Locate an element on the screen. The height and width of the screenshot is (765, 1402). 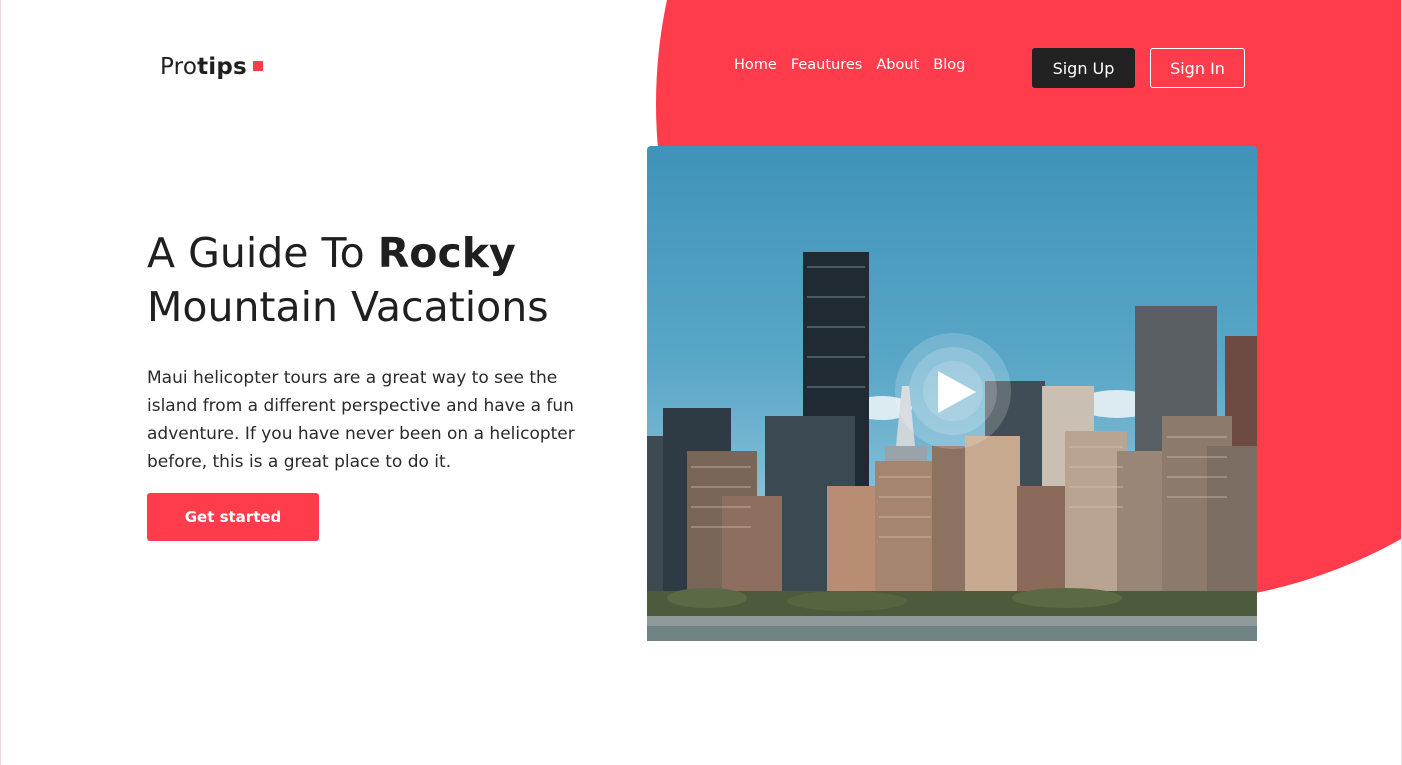
sign-in-button: Sign In is located at coordinates (1197, 68).